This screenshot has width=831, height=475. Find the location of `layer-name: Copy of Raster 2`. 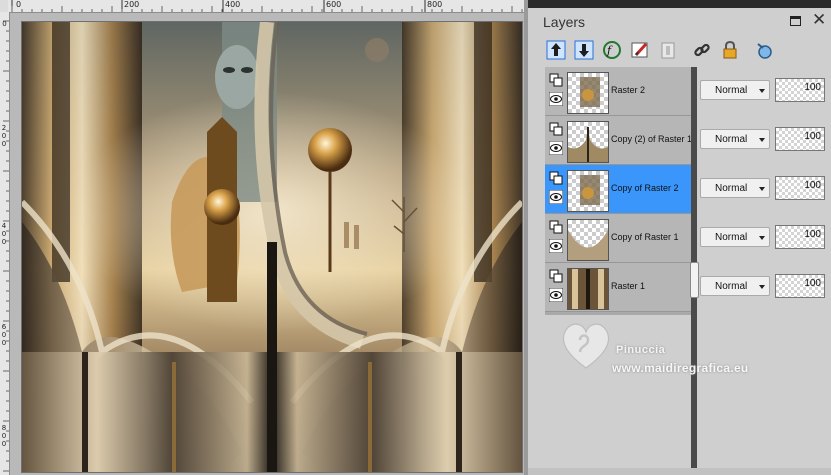

layer-name: Copy of Raster 2 is located at coordinates (645, 188).